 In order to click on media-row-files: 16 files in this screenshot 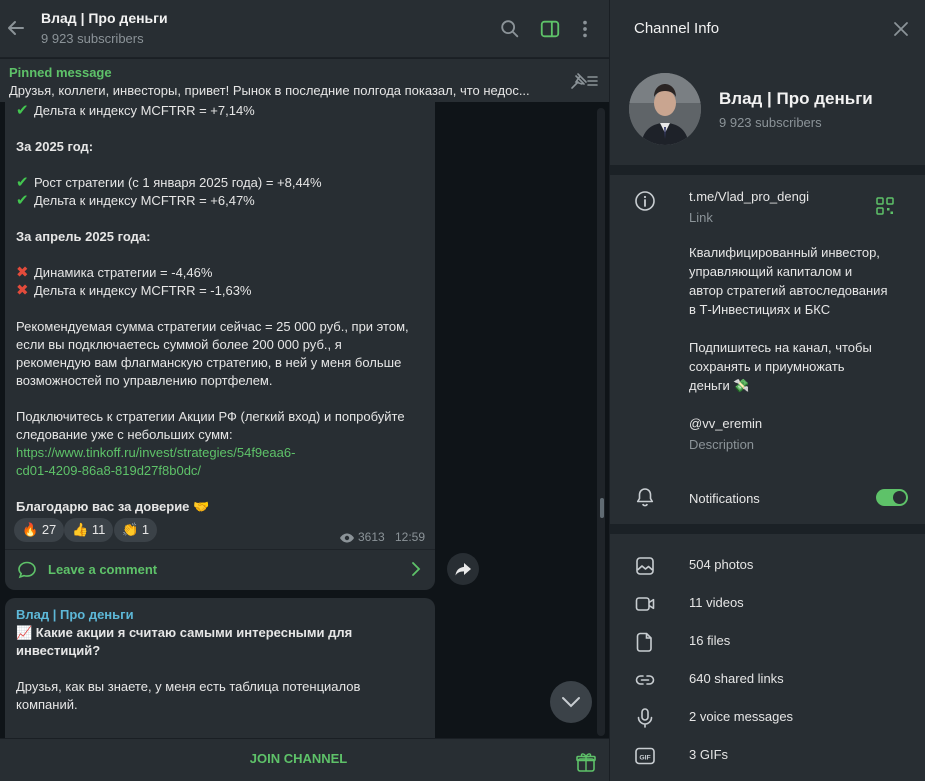, I will do `click(767, 642)`.